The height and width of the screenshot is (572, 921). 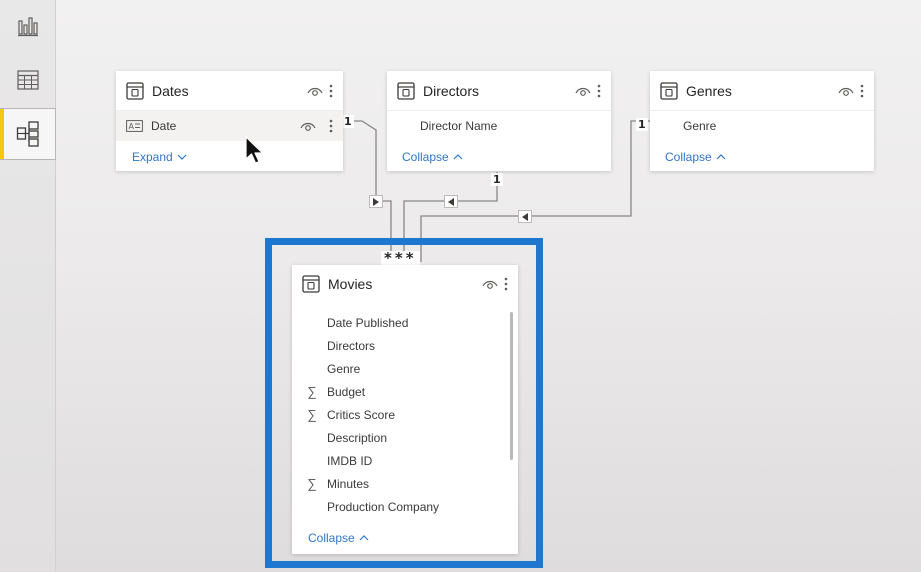 What do you see at coordinates (229, 91) in the screenshot?
I see `dates-table-header: Dates` at bounding box center [229, 91].